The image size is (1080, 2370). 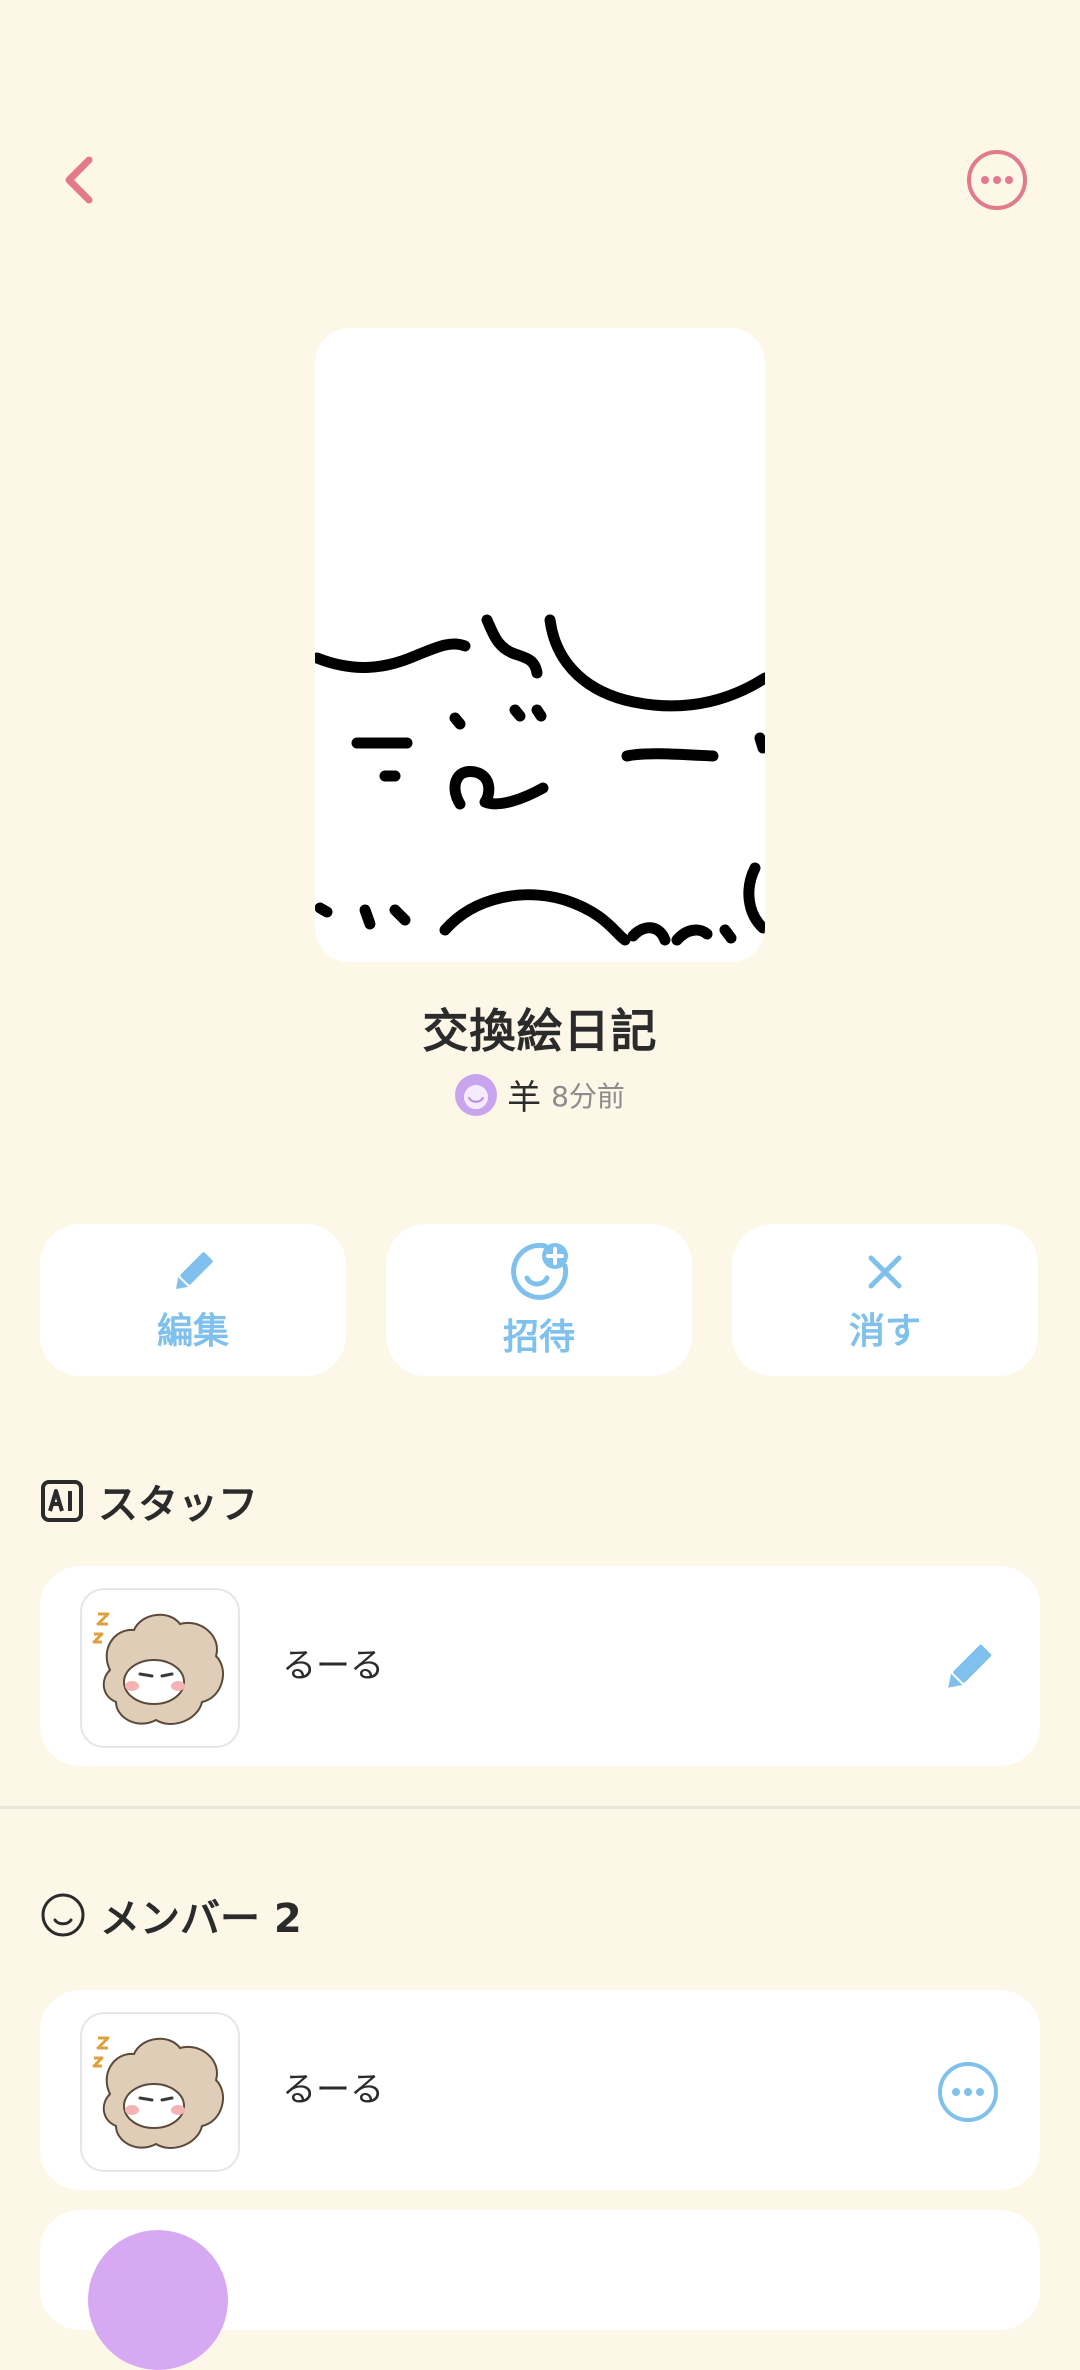 What do you see at coordinates (178, 1505) in the screenshot?
I see `staff-section-label: スタッフ` at bounding box center [178, 1505].